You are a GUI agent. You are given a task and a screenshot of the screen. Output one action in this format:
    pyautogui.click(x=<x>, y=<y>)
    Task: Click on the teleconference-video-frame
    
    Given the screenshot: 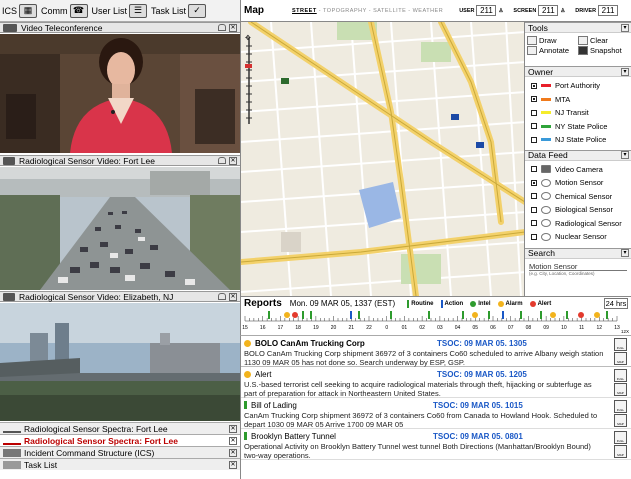 What is the action you would take?
    pyautogui.click(x=120, y=93)
    